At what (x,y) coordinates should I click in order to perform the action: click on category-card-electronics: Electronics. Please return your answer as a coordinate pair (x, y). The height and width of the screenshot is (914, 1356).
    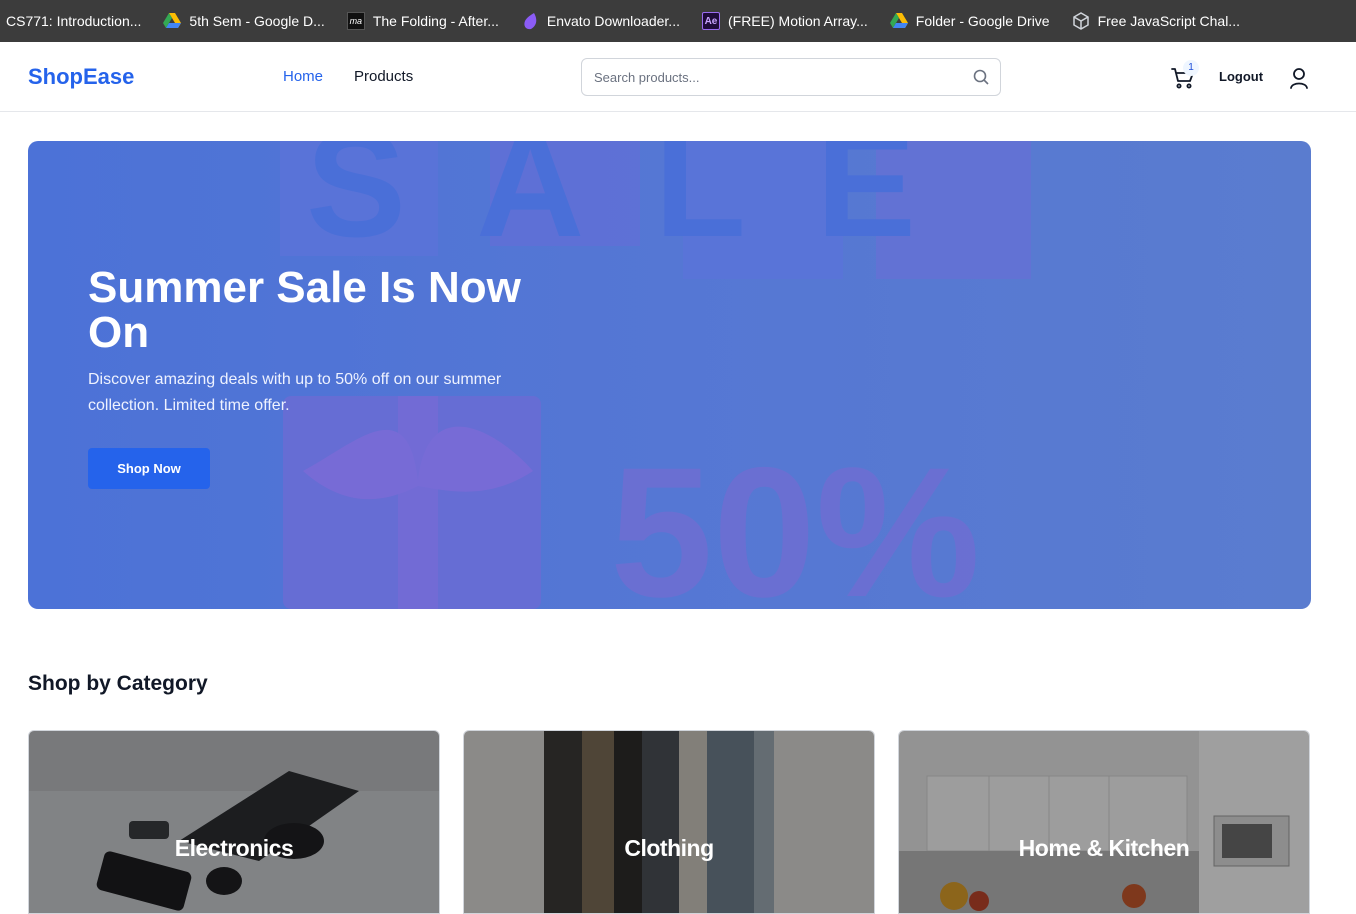
    Looking at the image, I should click on (234, 822).